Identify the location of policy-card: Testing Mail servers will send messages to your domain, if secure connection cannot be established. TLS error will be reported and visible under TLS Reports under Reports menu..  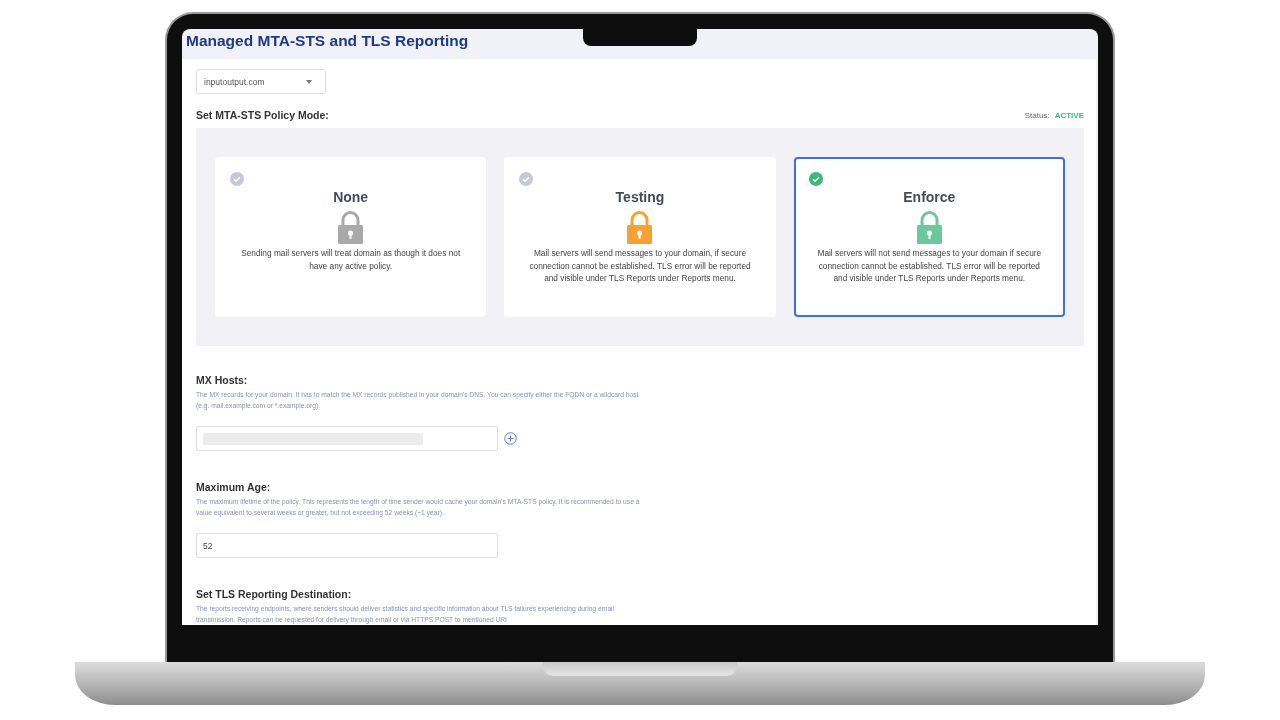
(640, 237).